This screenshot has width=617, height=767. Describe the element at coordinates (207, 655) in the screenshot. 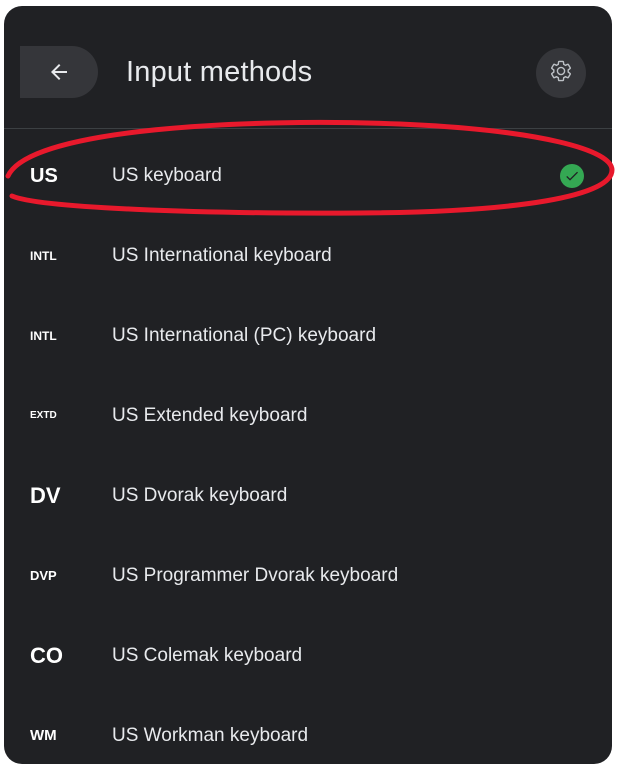

I see `layout-name: US Colemak keyboard` at that location.